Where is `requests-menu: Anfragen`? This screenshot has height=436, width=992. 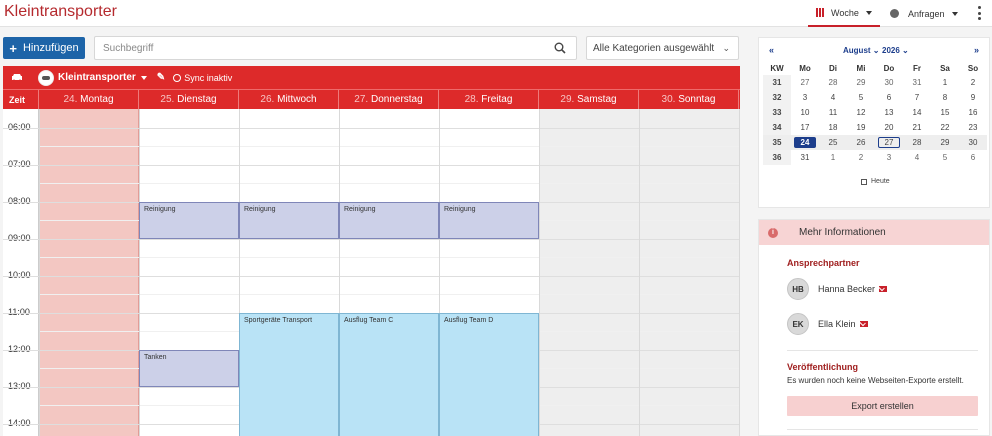
requests-menu: Anfragen is located at coordinates (924, 13).